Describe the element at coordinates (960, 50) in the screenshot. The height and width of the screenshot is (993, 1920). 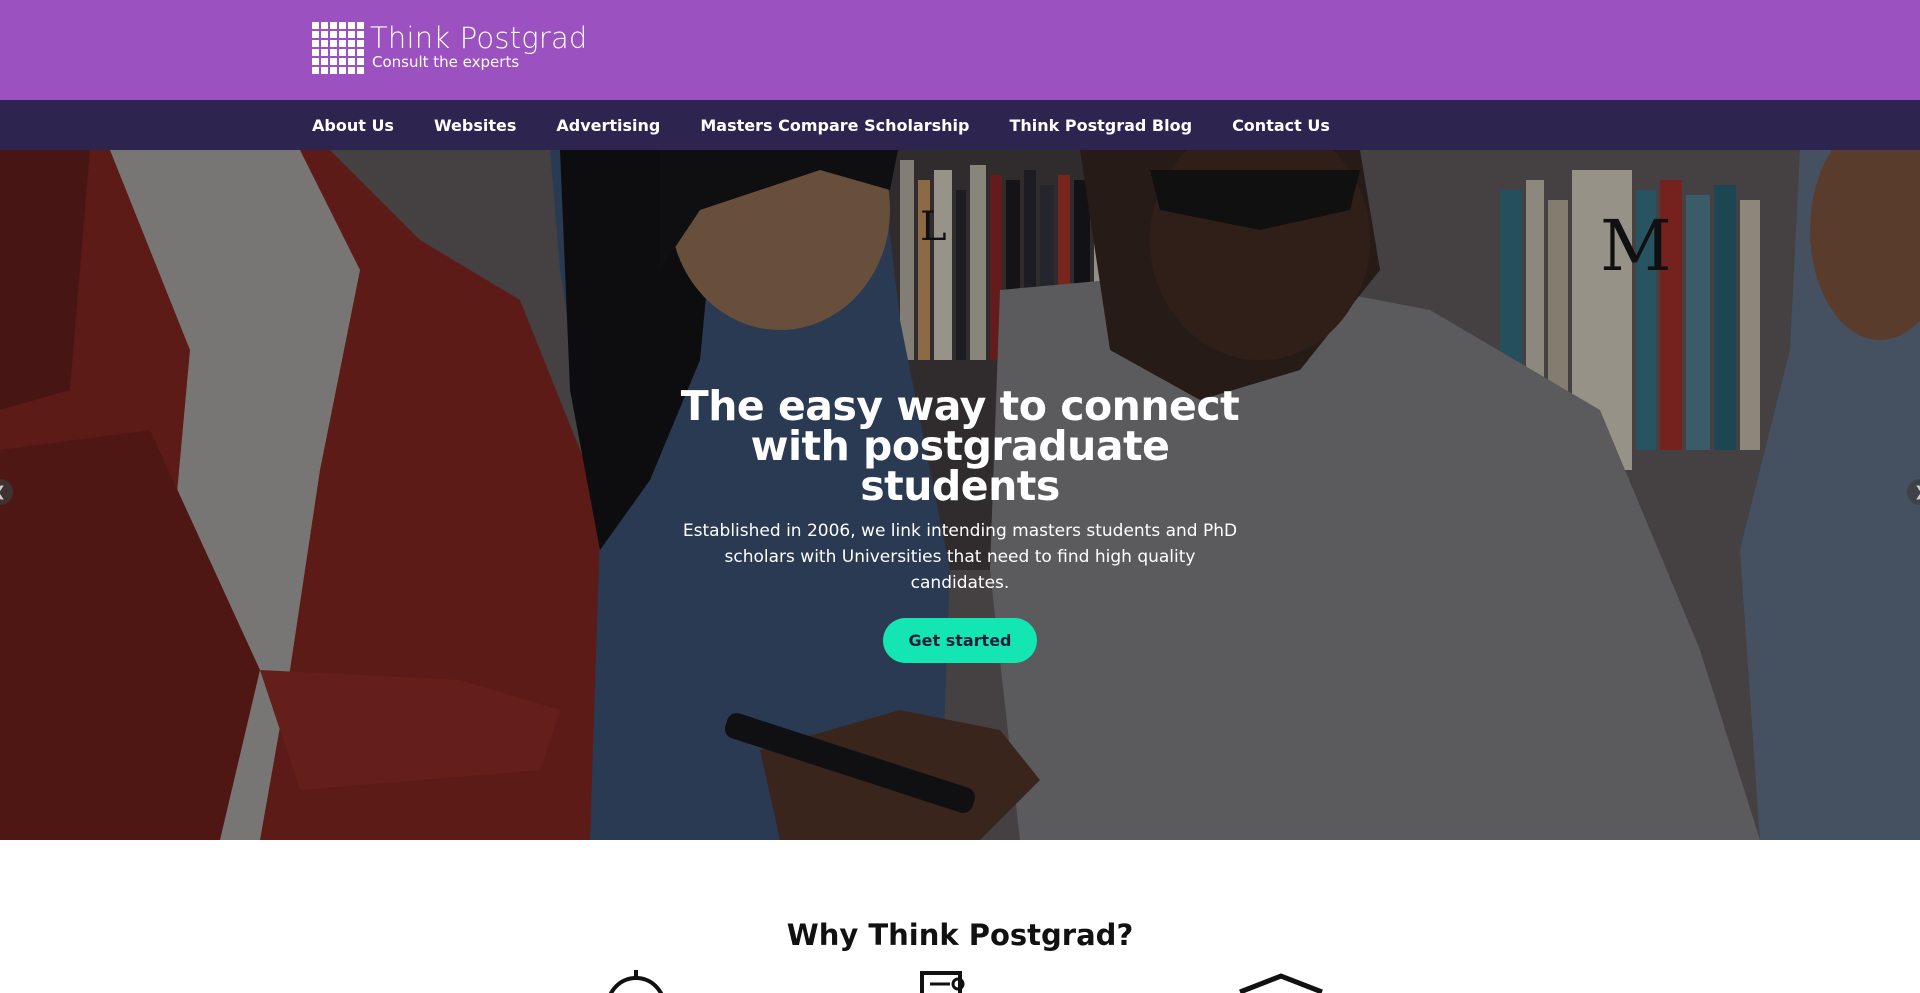
I see `site-header: Think Postgrad Consult the experts` at that location.